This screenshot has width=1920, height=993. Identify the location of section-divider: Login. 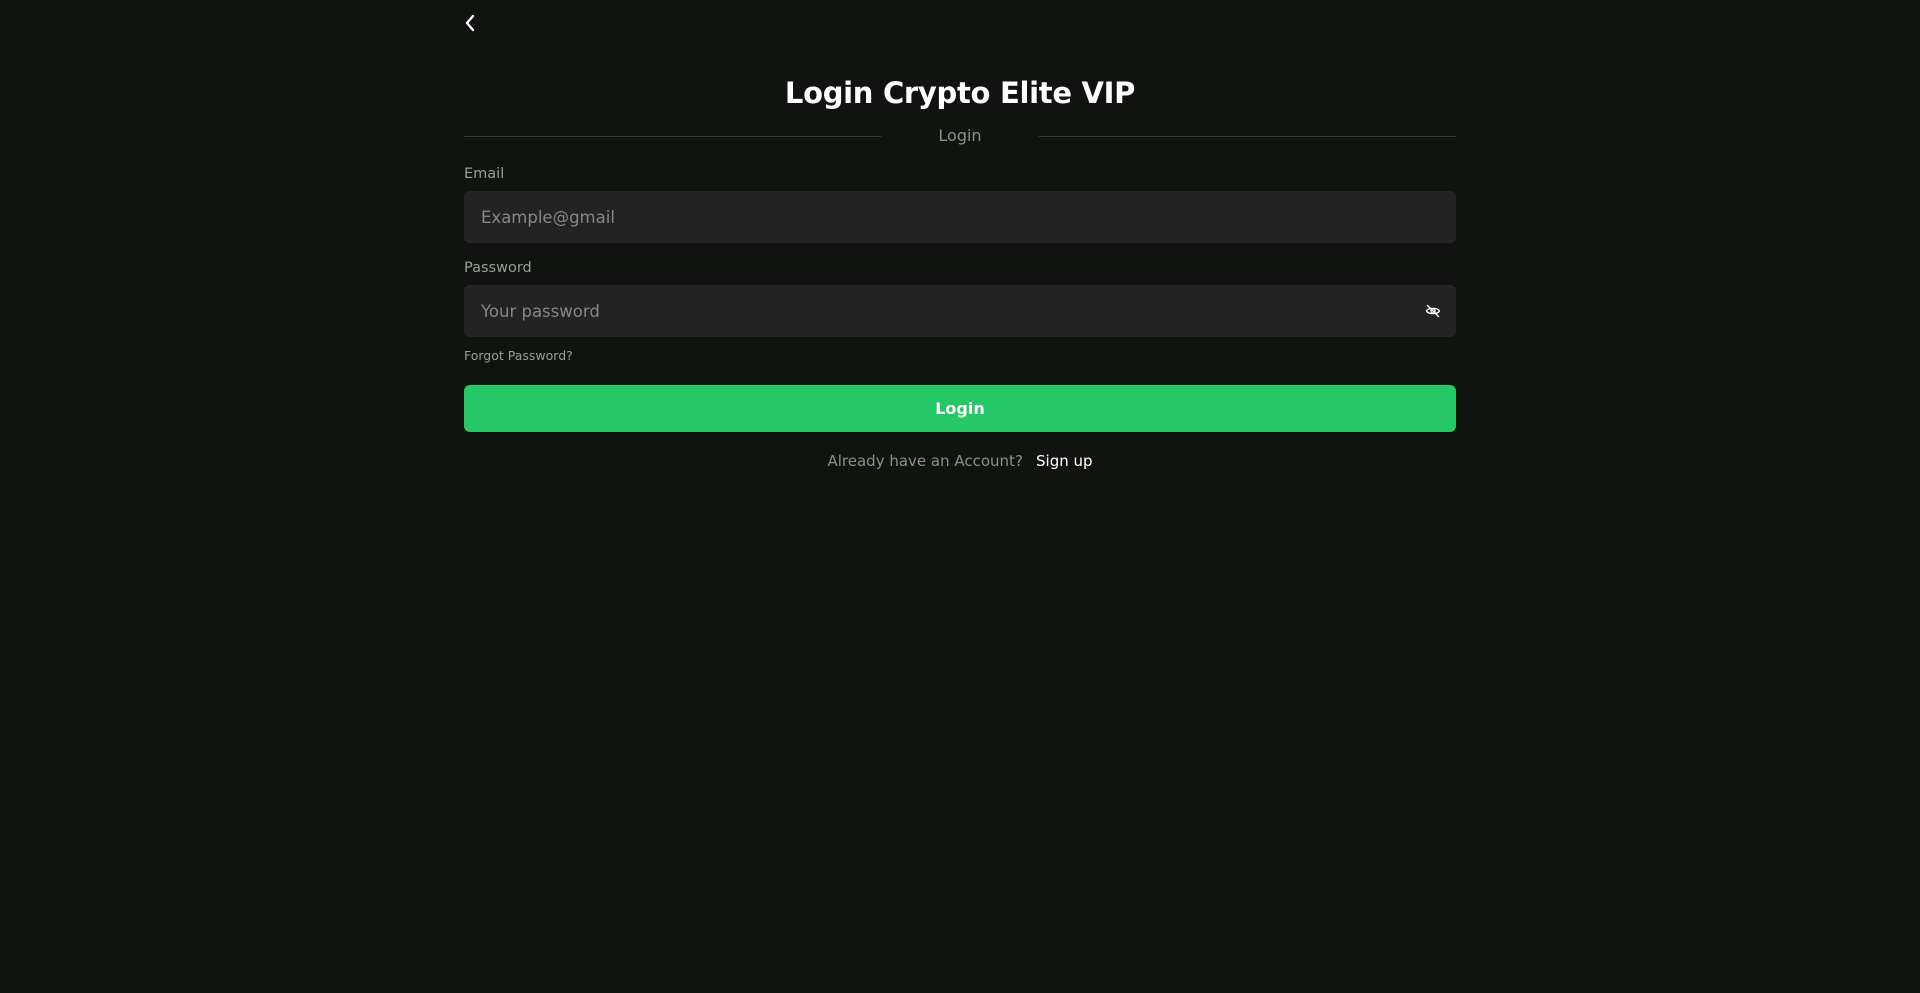
(960, 136).